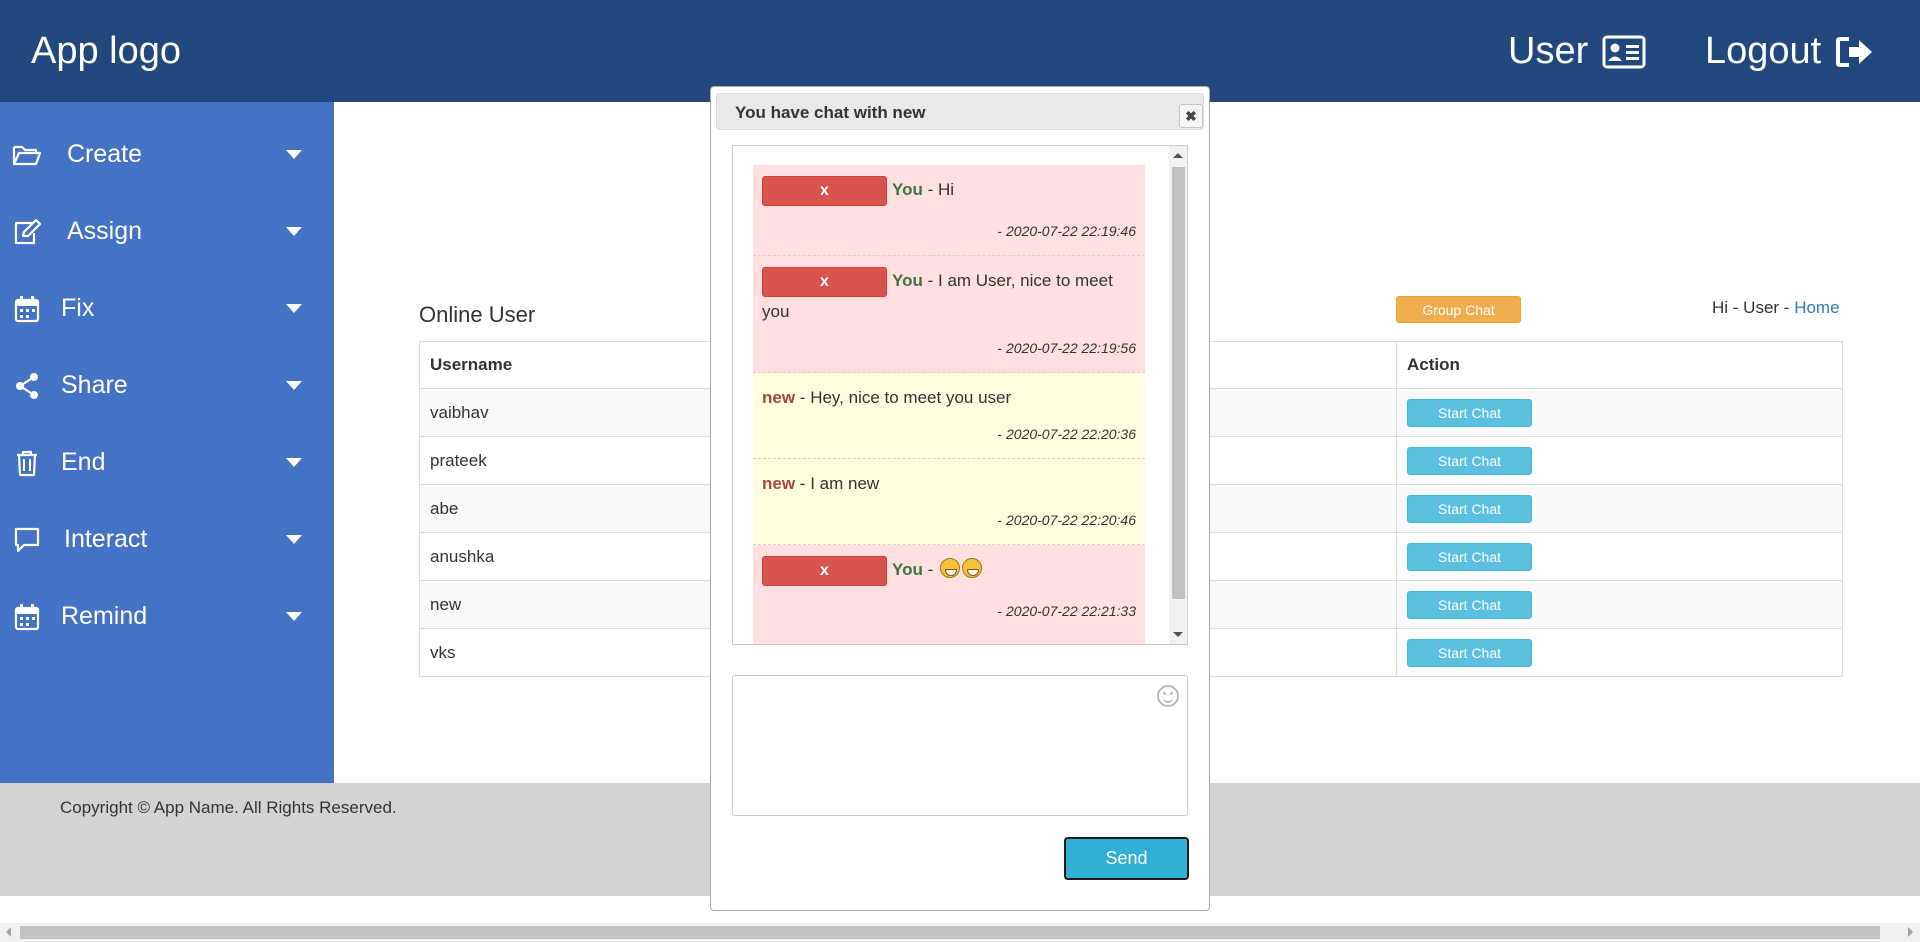 This screenshot has width=1920, height=942. Describe the element at coordinates (845, 483) in the screenshot. I see `message-text: I am new` at that location.